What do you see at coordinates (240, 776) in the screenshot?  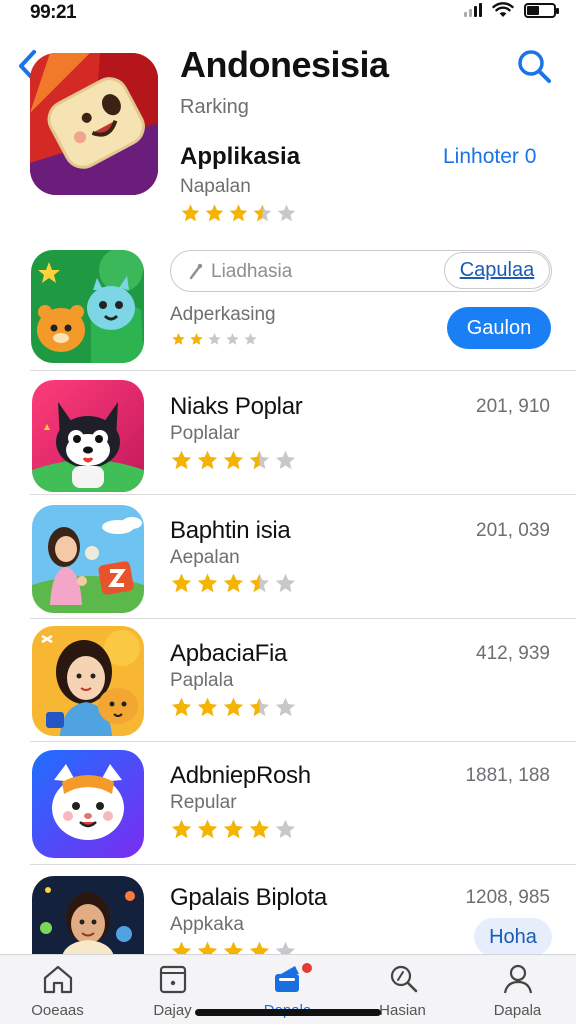 I see `app-title: AdbniepRosh` at bounding box center [240, 776].